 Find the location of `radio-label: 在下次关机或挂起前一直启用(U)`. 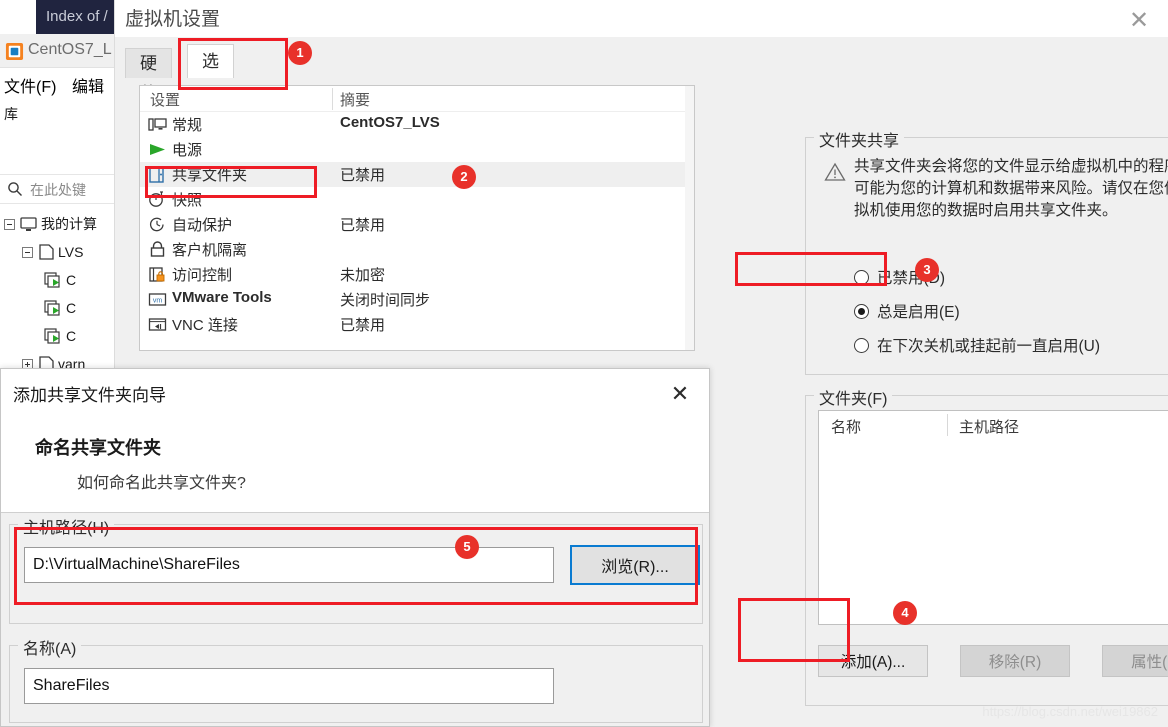

radio-label: 在下次关机或挂起前一直启用(U) is located at coordinates (989, 346).